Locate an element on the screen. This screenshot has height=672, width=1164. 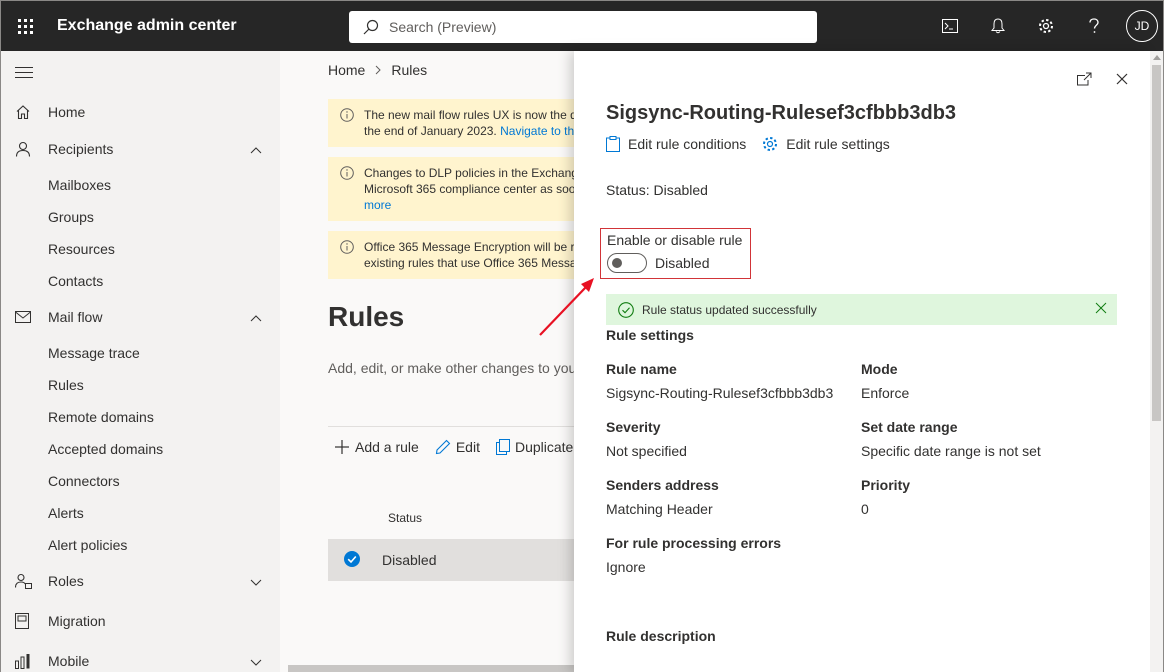
sidebar-item-resources: Resources is located at coordinates (140, 249).